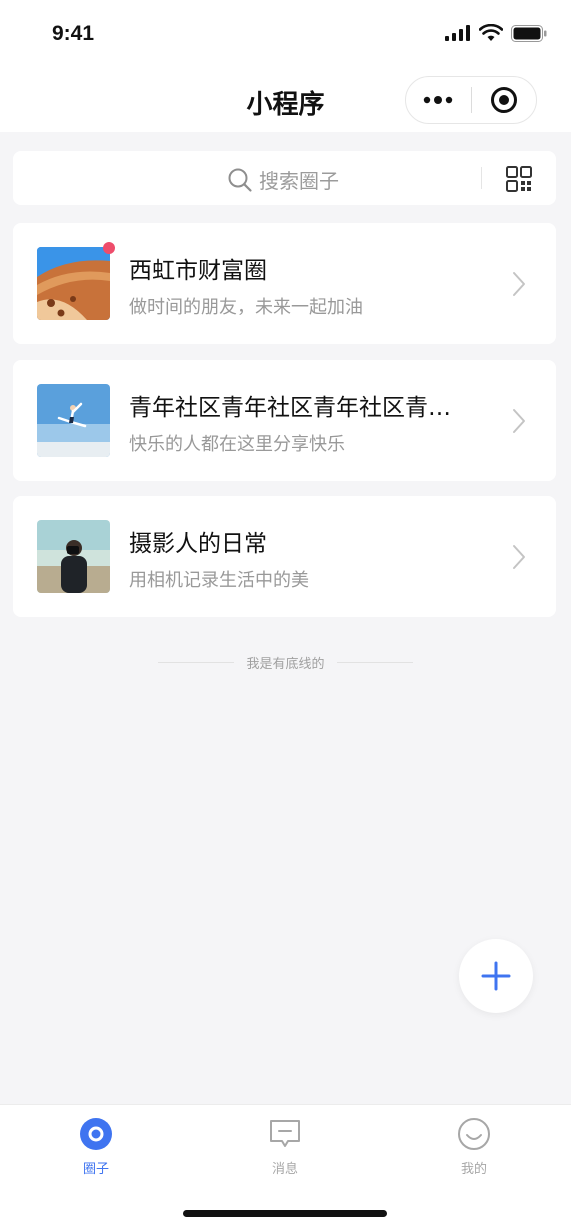  I want to click on qr-code-icon, so click(519, 179).